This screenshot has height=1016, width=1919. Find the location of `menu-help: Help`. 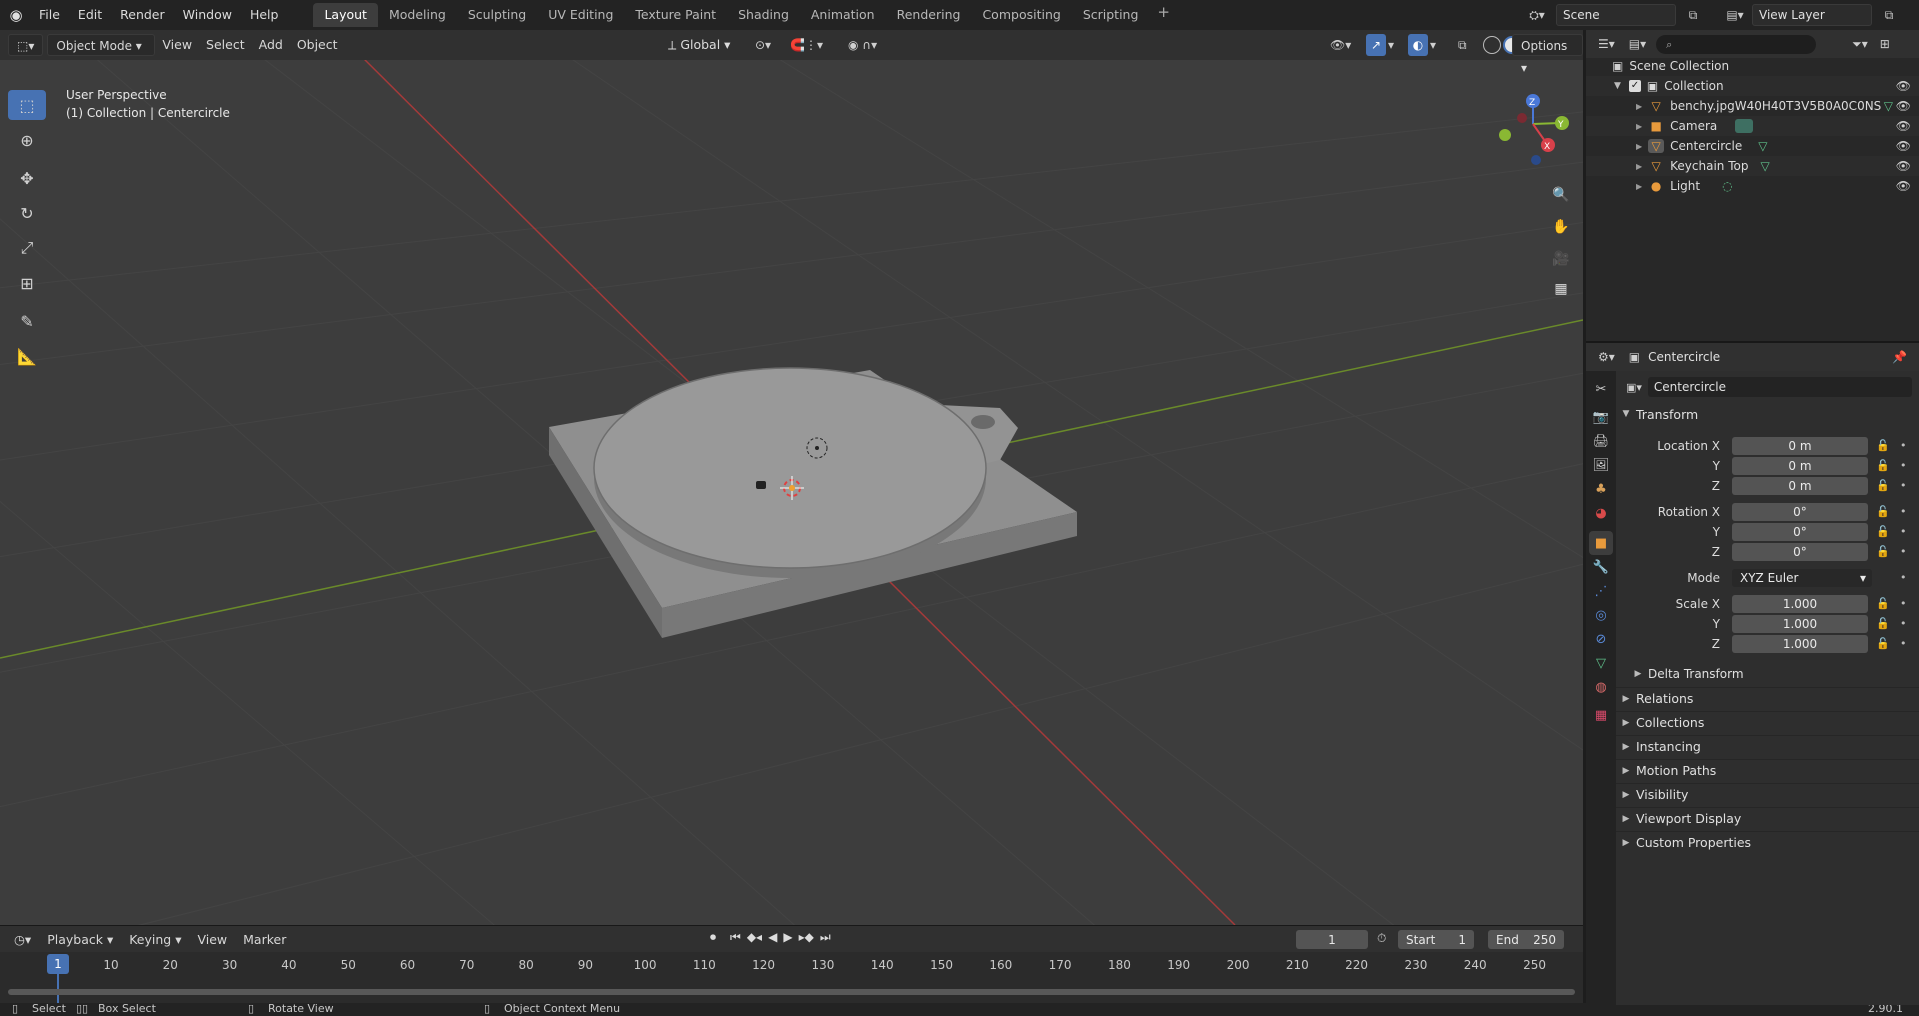

menu-help: Help is located at coordinates (264, 15).